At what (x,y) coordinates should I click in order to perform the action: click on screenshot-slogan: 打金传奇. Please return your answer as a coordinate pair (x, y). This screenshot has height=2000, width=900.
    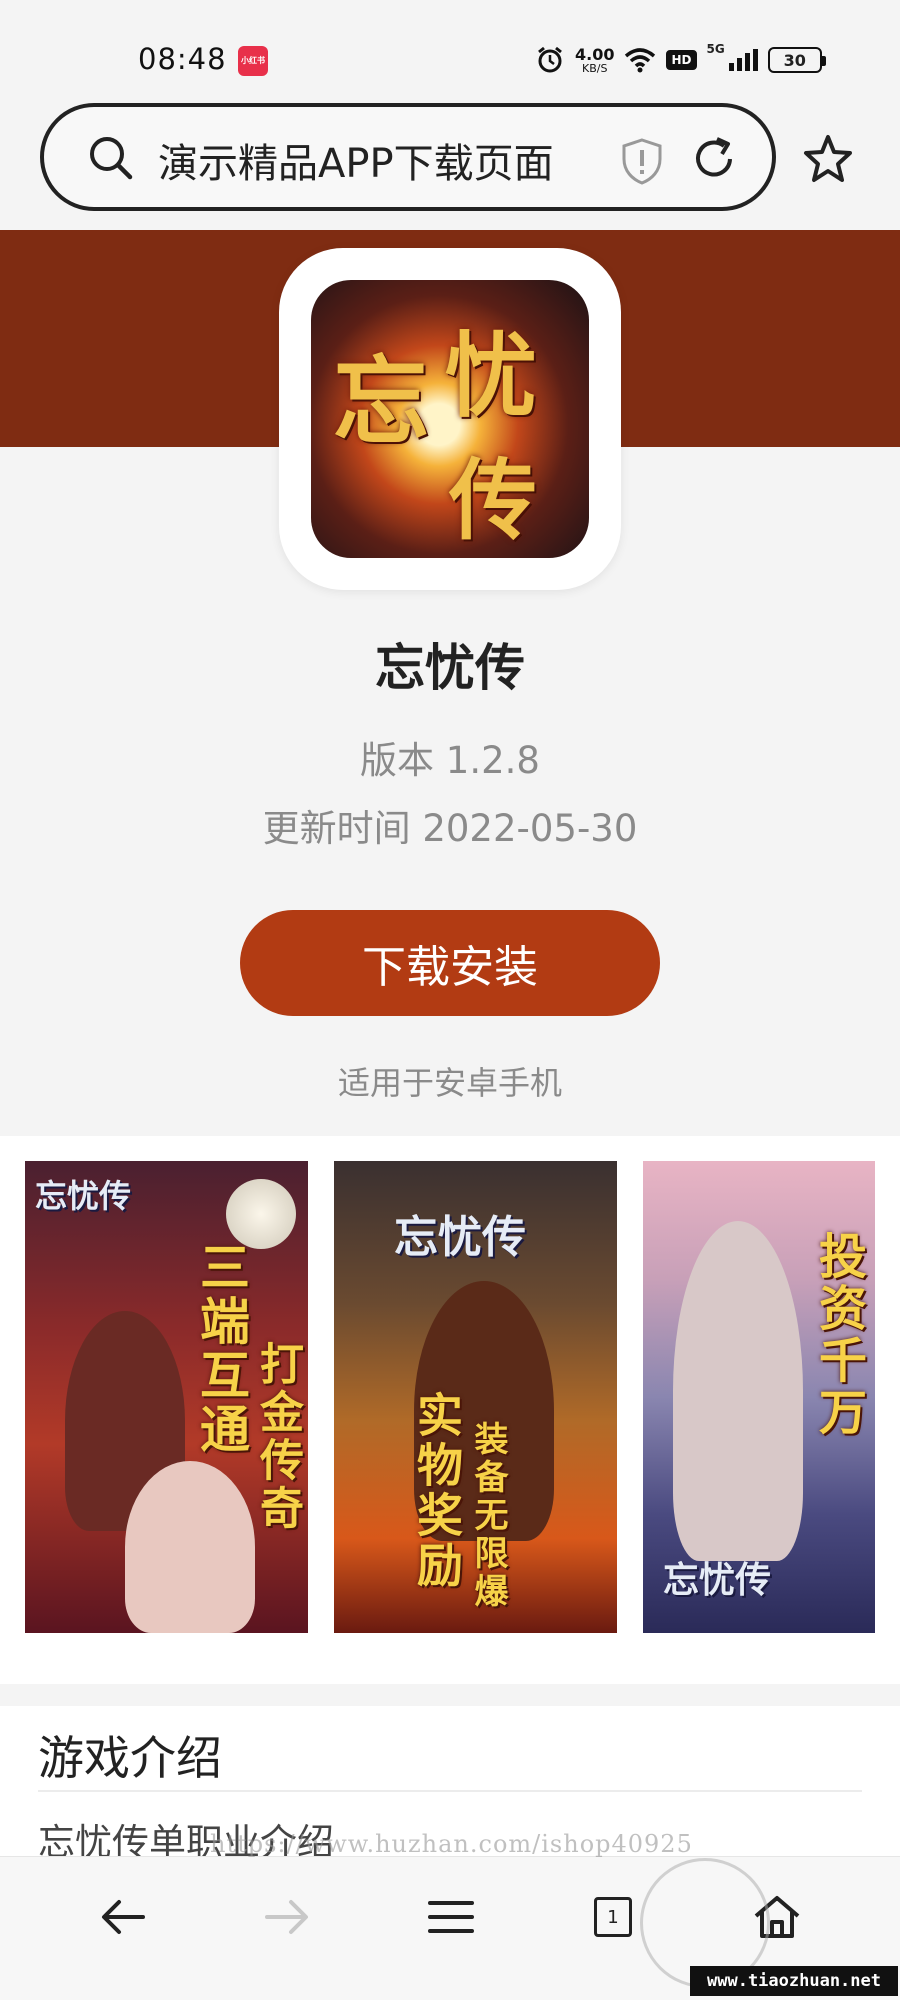
    Looking at the image, I should click on (277, 1437).